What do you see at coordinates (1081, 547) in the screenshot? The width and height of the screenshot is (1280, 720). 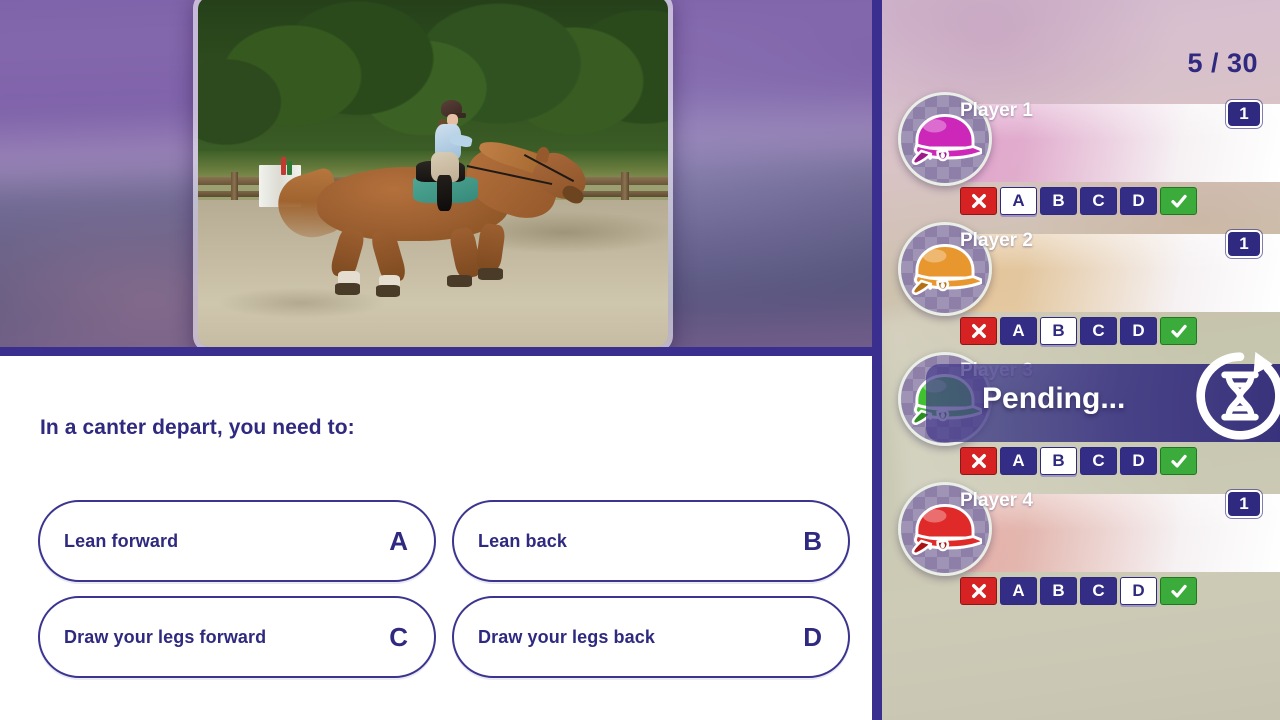 I see `player-row: Player 4 1 ABCD` at bounding box center [1081, 547].